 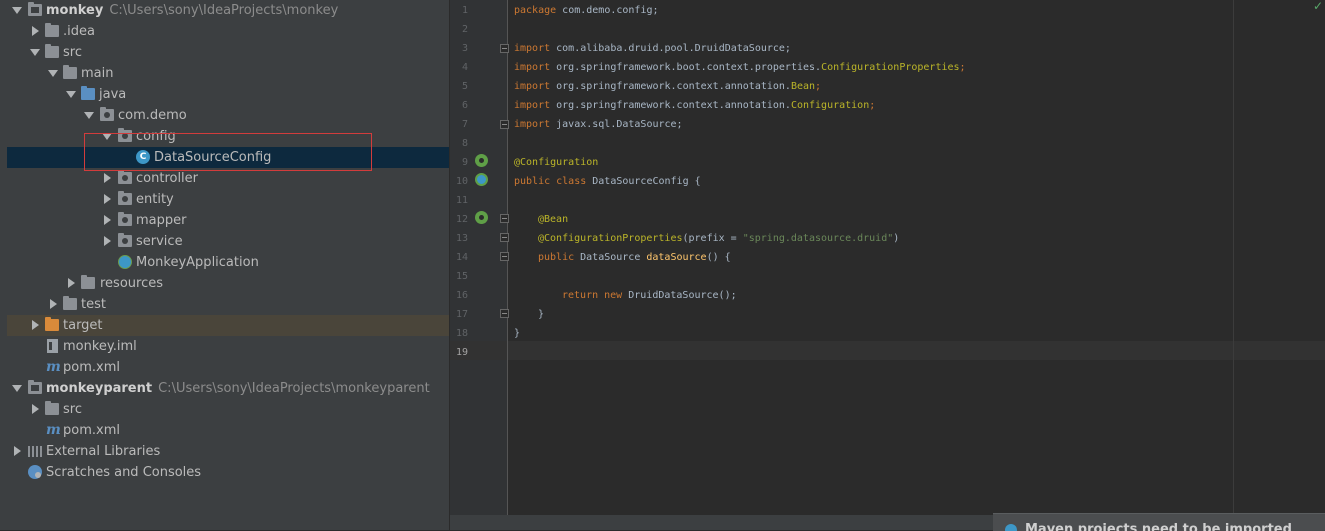 I want to click on tree-row-monkeyapplication: MonkeyApplication, so click(x=228, y=262).